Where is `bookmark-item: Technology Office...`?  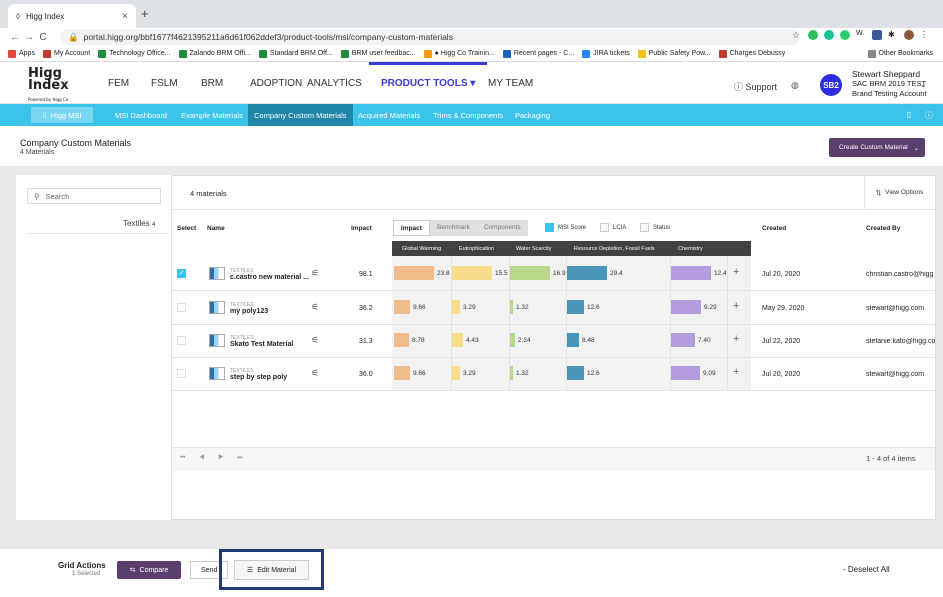
bookmark-item: Technology Office... is located at coordinates (134, 53).